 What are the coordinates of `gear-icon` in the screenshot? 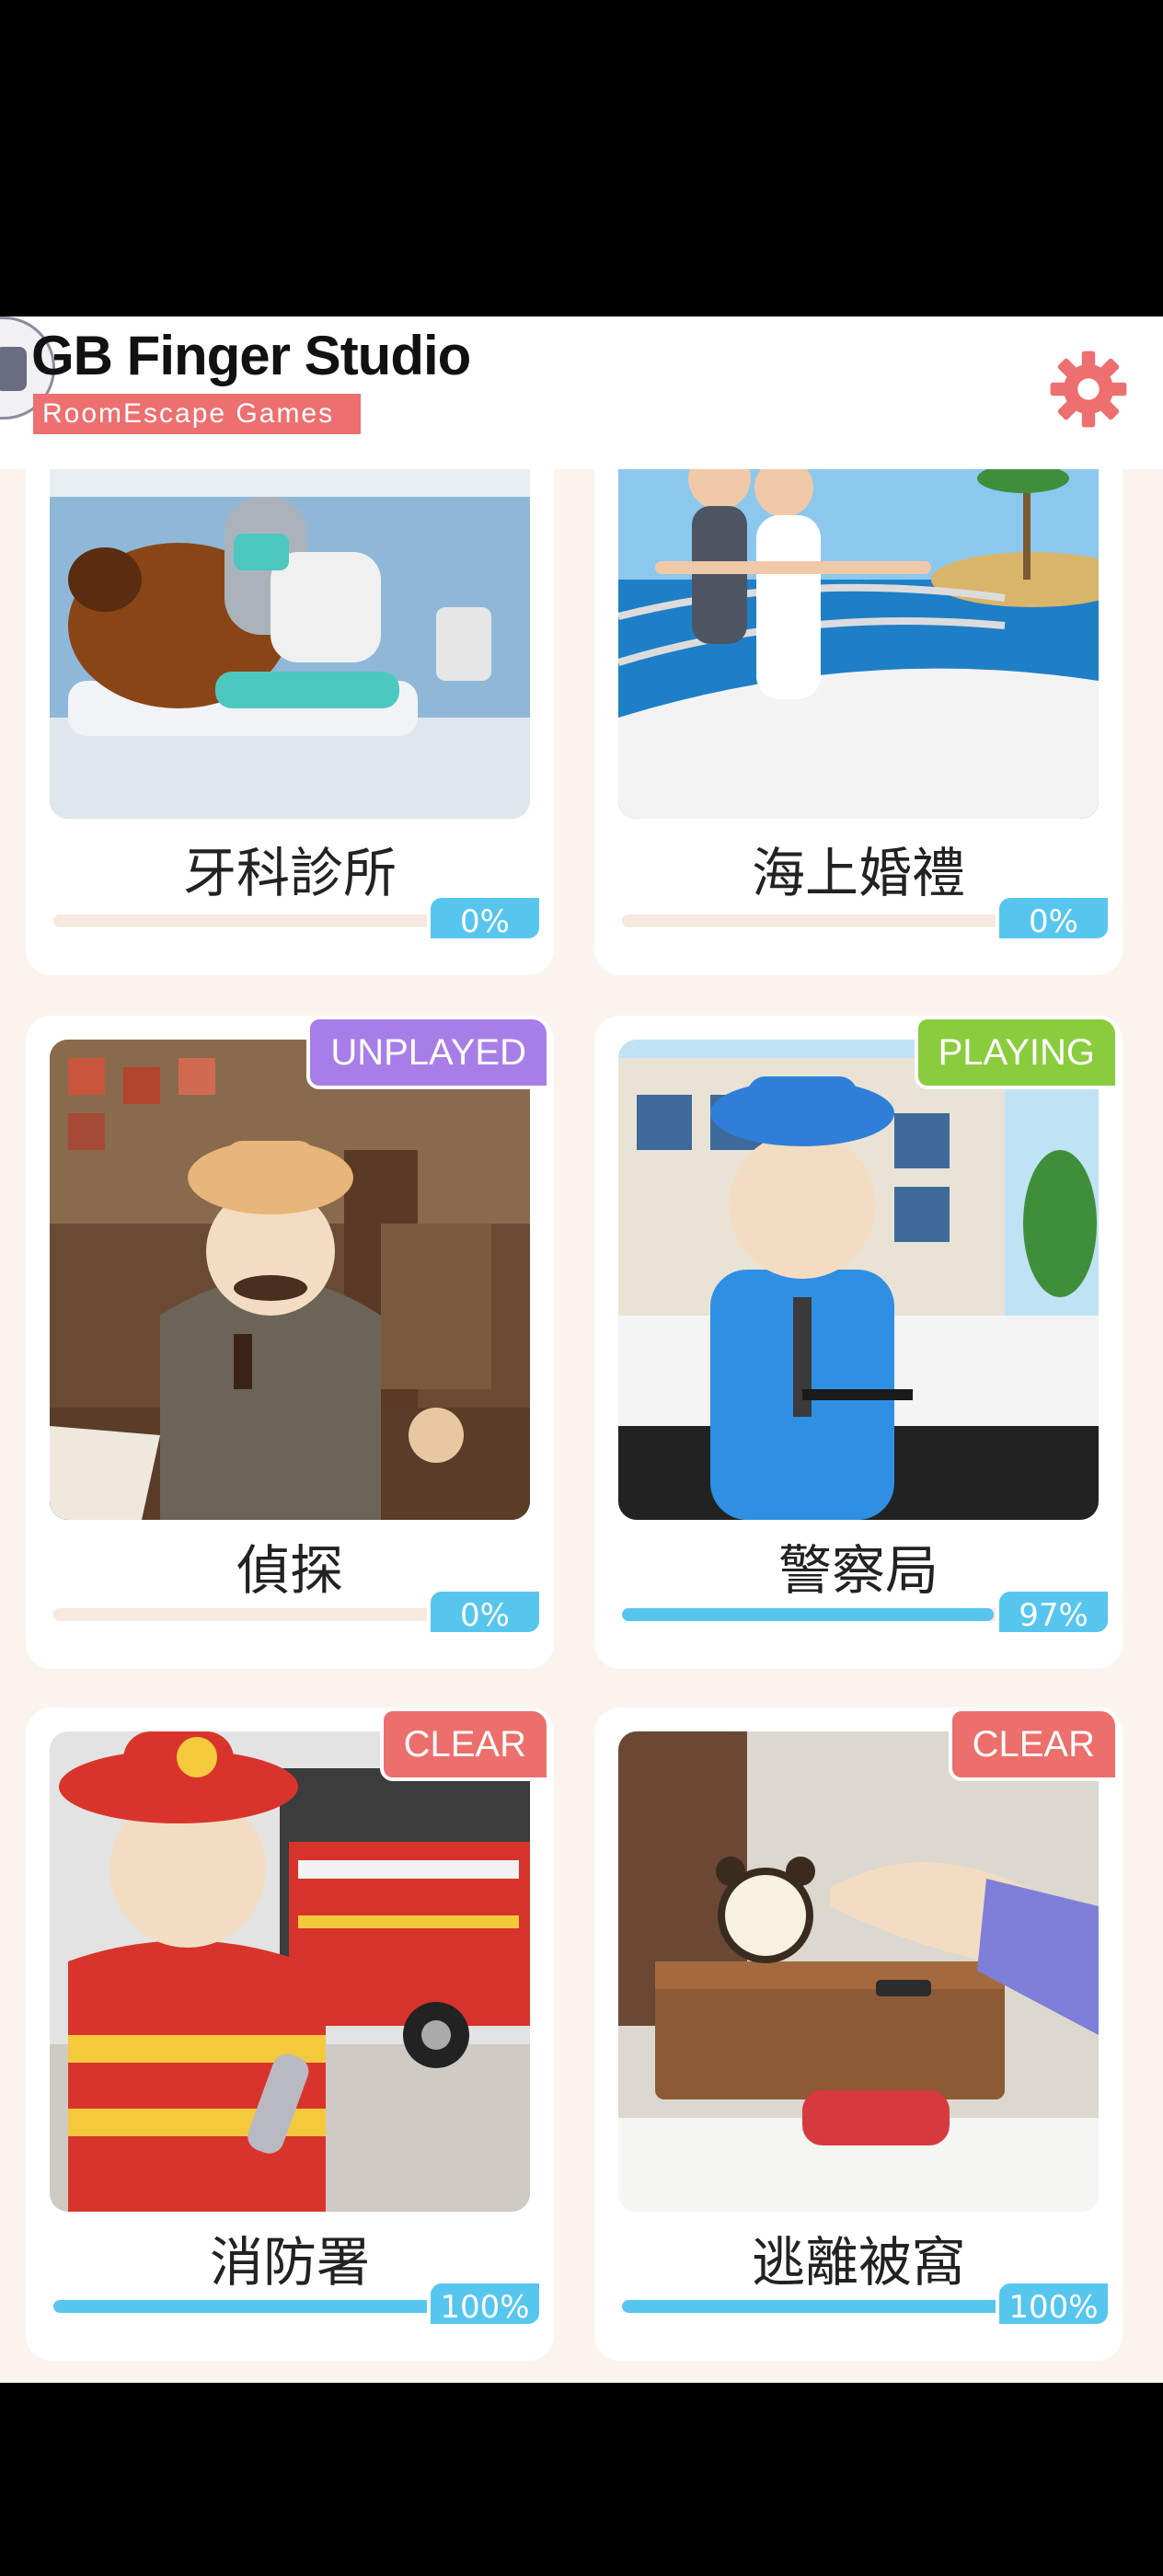 It's located at (1088, 389).